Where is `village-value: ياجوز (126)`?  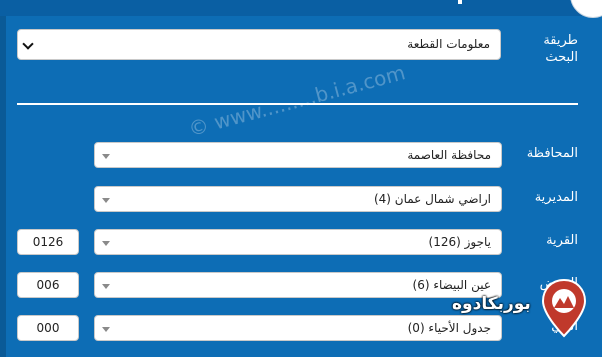
village-value: ياجوز (126) is located at coordinates (460, 242).